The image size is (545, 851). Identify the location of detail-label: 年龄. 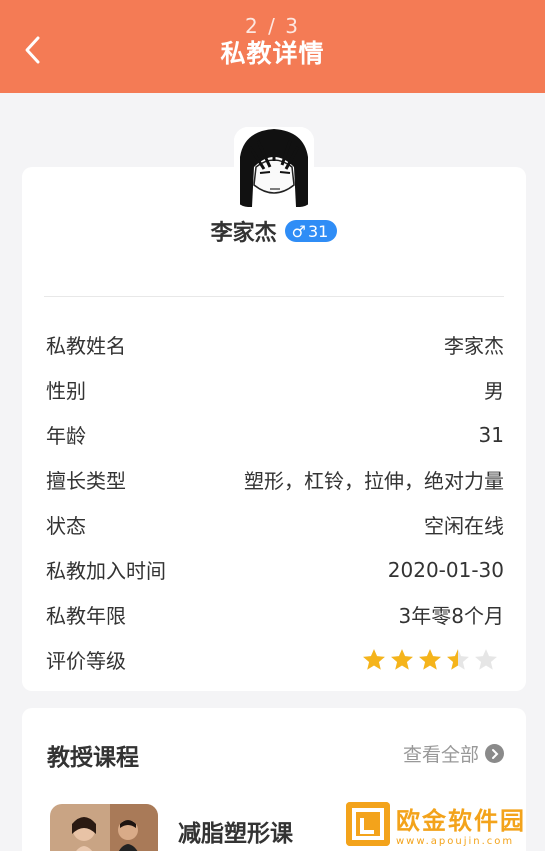
(66, 436).